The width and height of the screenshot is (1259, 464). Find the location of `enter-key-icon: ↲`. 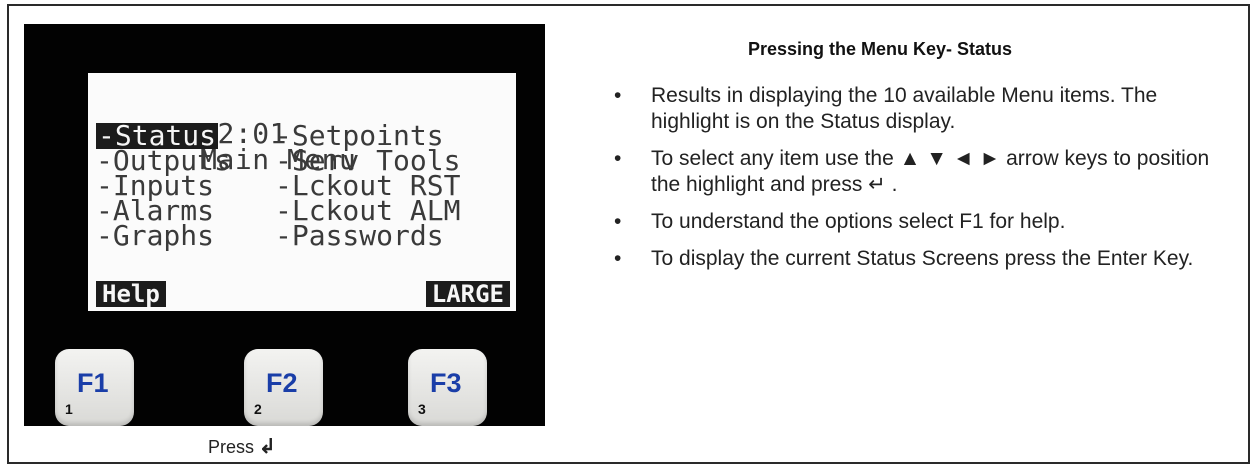

enter-key-icon: ↲ is located at coordinates (267, 447).